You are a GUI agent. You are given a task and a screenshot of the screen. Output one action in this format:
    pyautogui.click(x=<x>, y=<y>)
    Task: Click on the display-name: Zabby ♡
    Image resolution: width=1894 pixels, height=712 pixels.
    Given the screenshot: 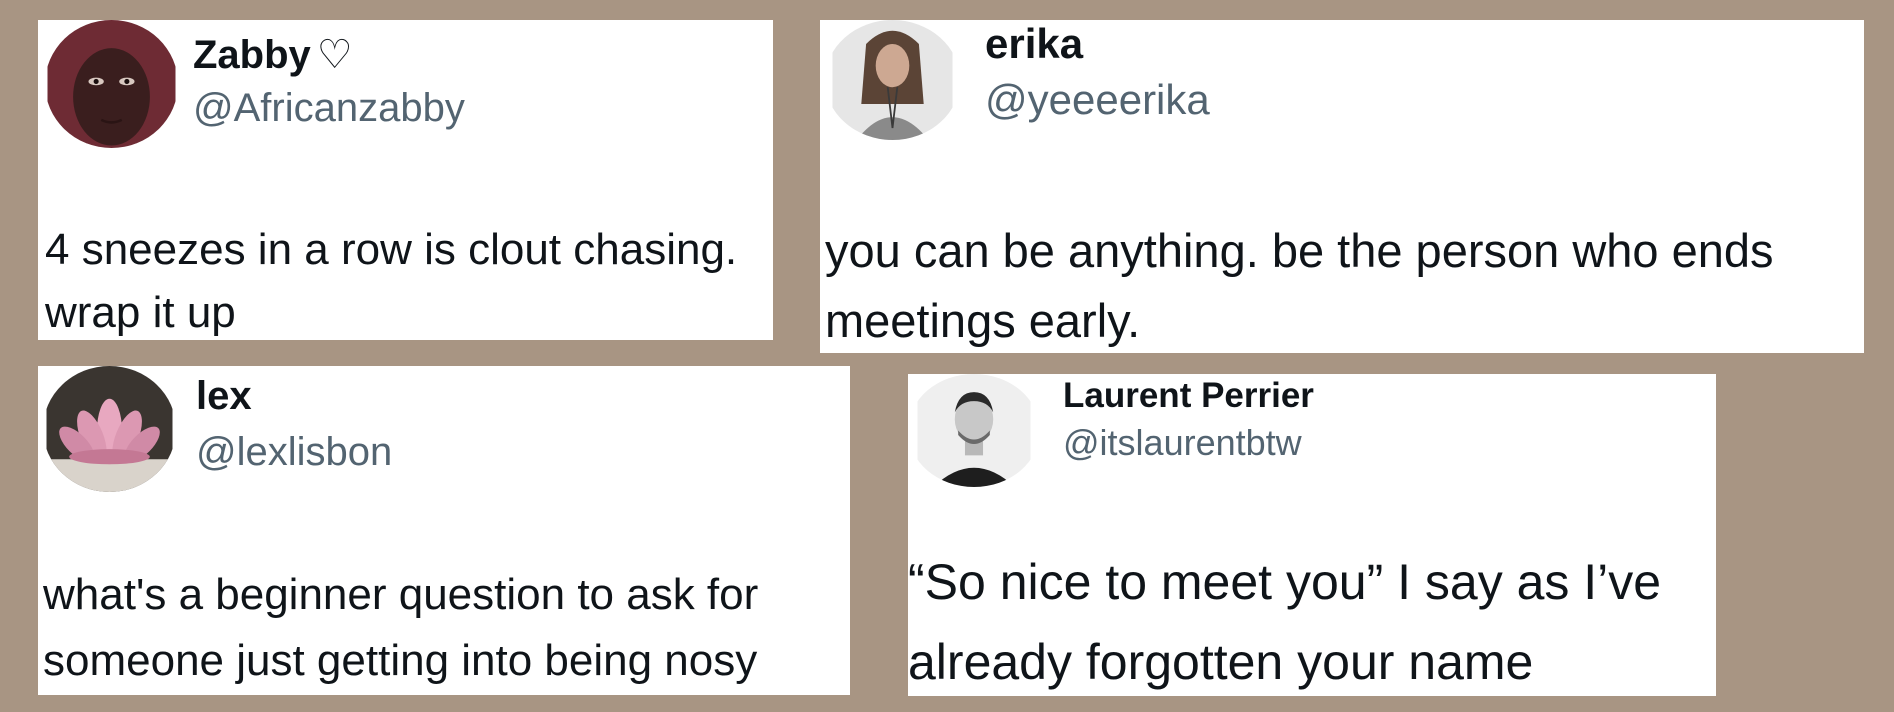 What is the action you would take?
    pyautogui.click(x=273, y=55)
    